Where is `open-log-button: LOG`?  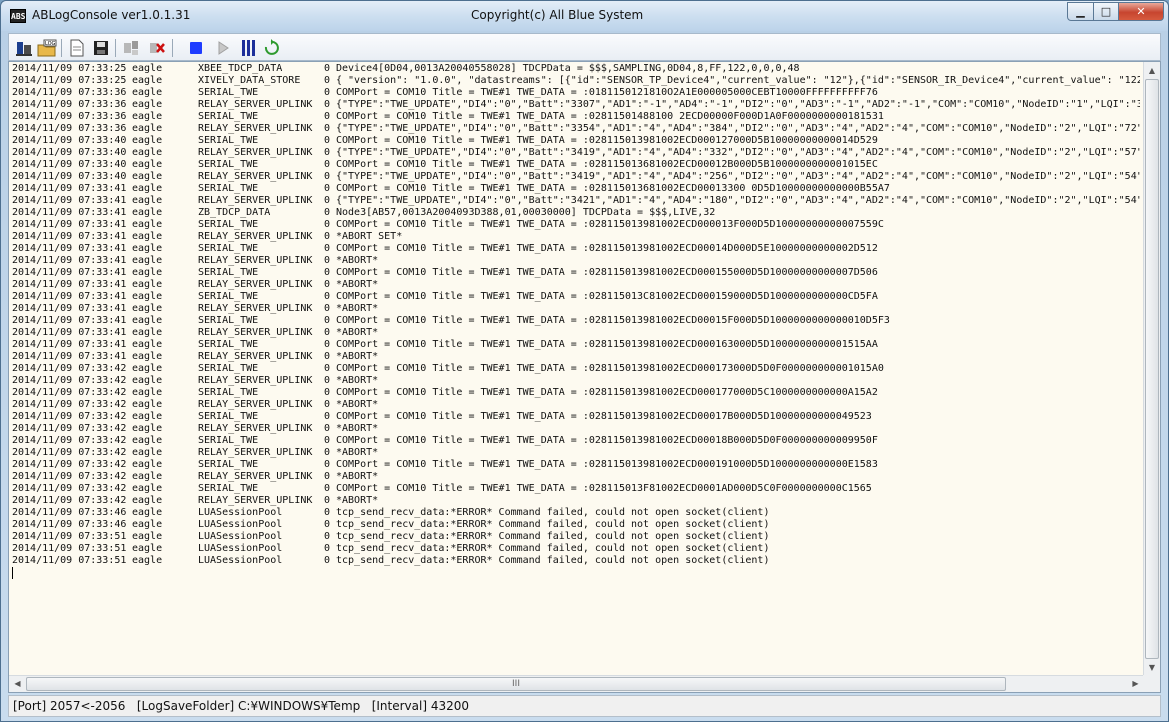 open-log-button: LOG is located at coordinates (47, 48).